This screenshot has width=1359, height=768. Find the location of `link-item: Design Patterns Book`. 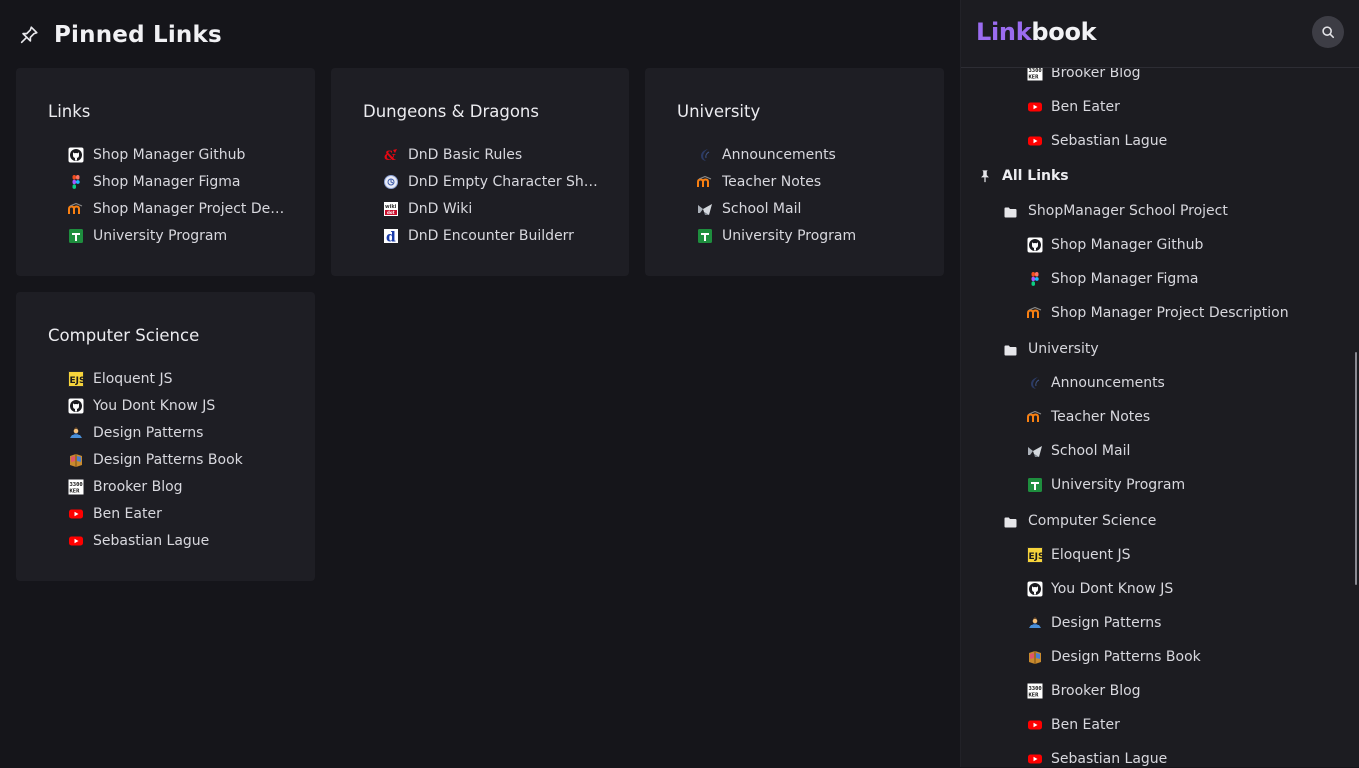

link-item: Design Patterns Book is located at coordinates (183, 459).